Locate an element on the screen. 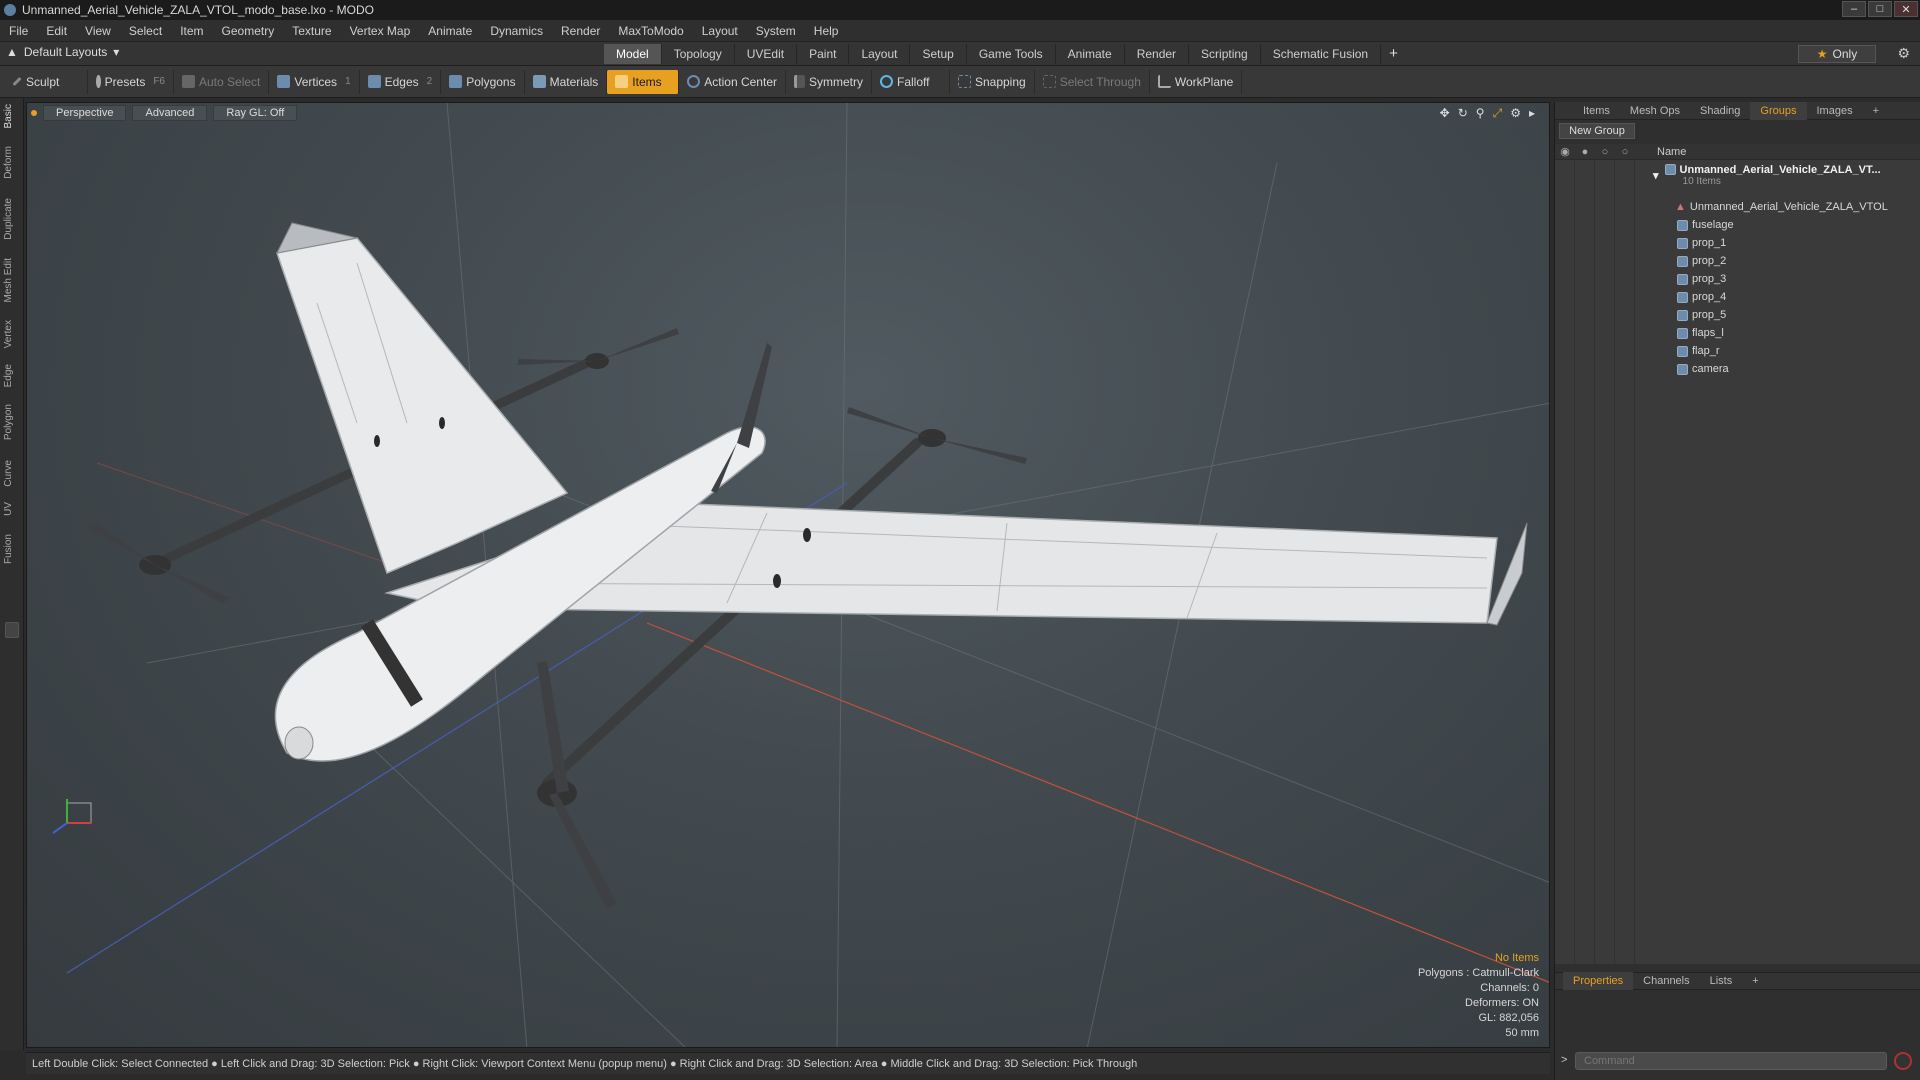  tab-layout: Layout is located at coordinates (880, 54).